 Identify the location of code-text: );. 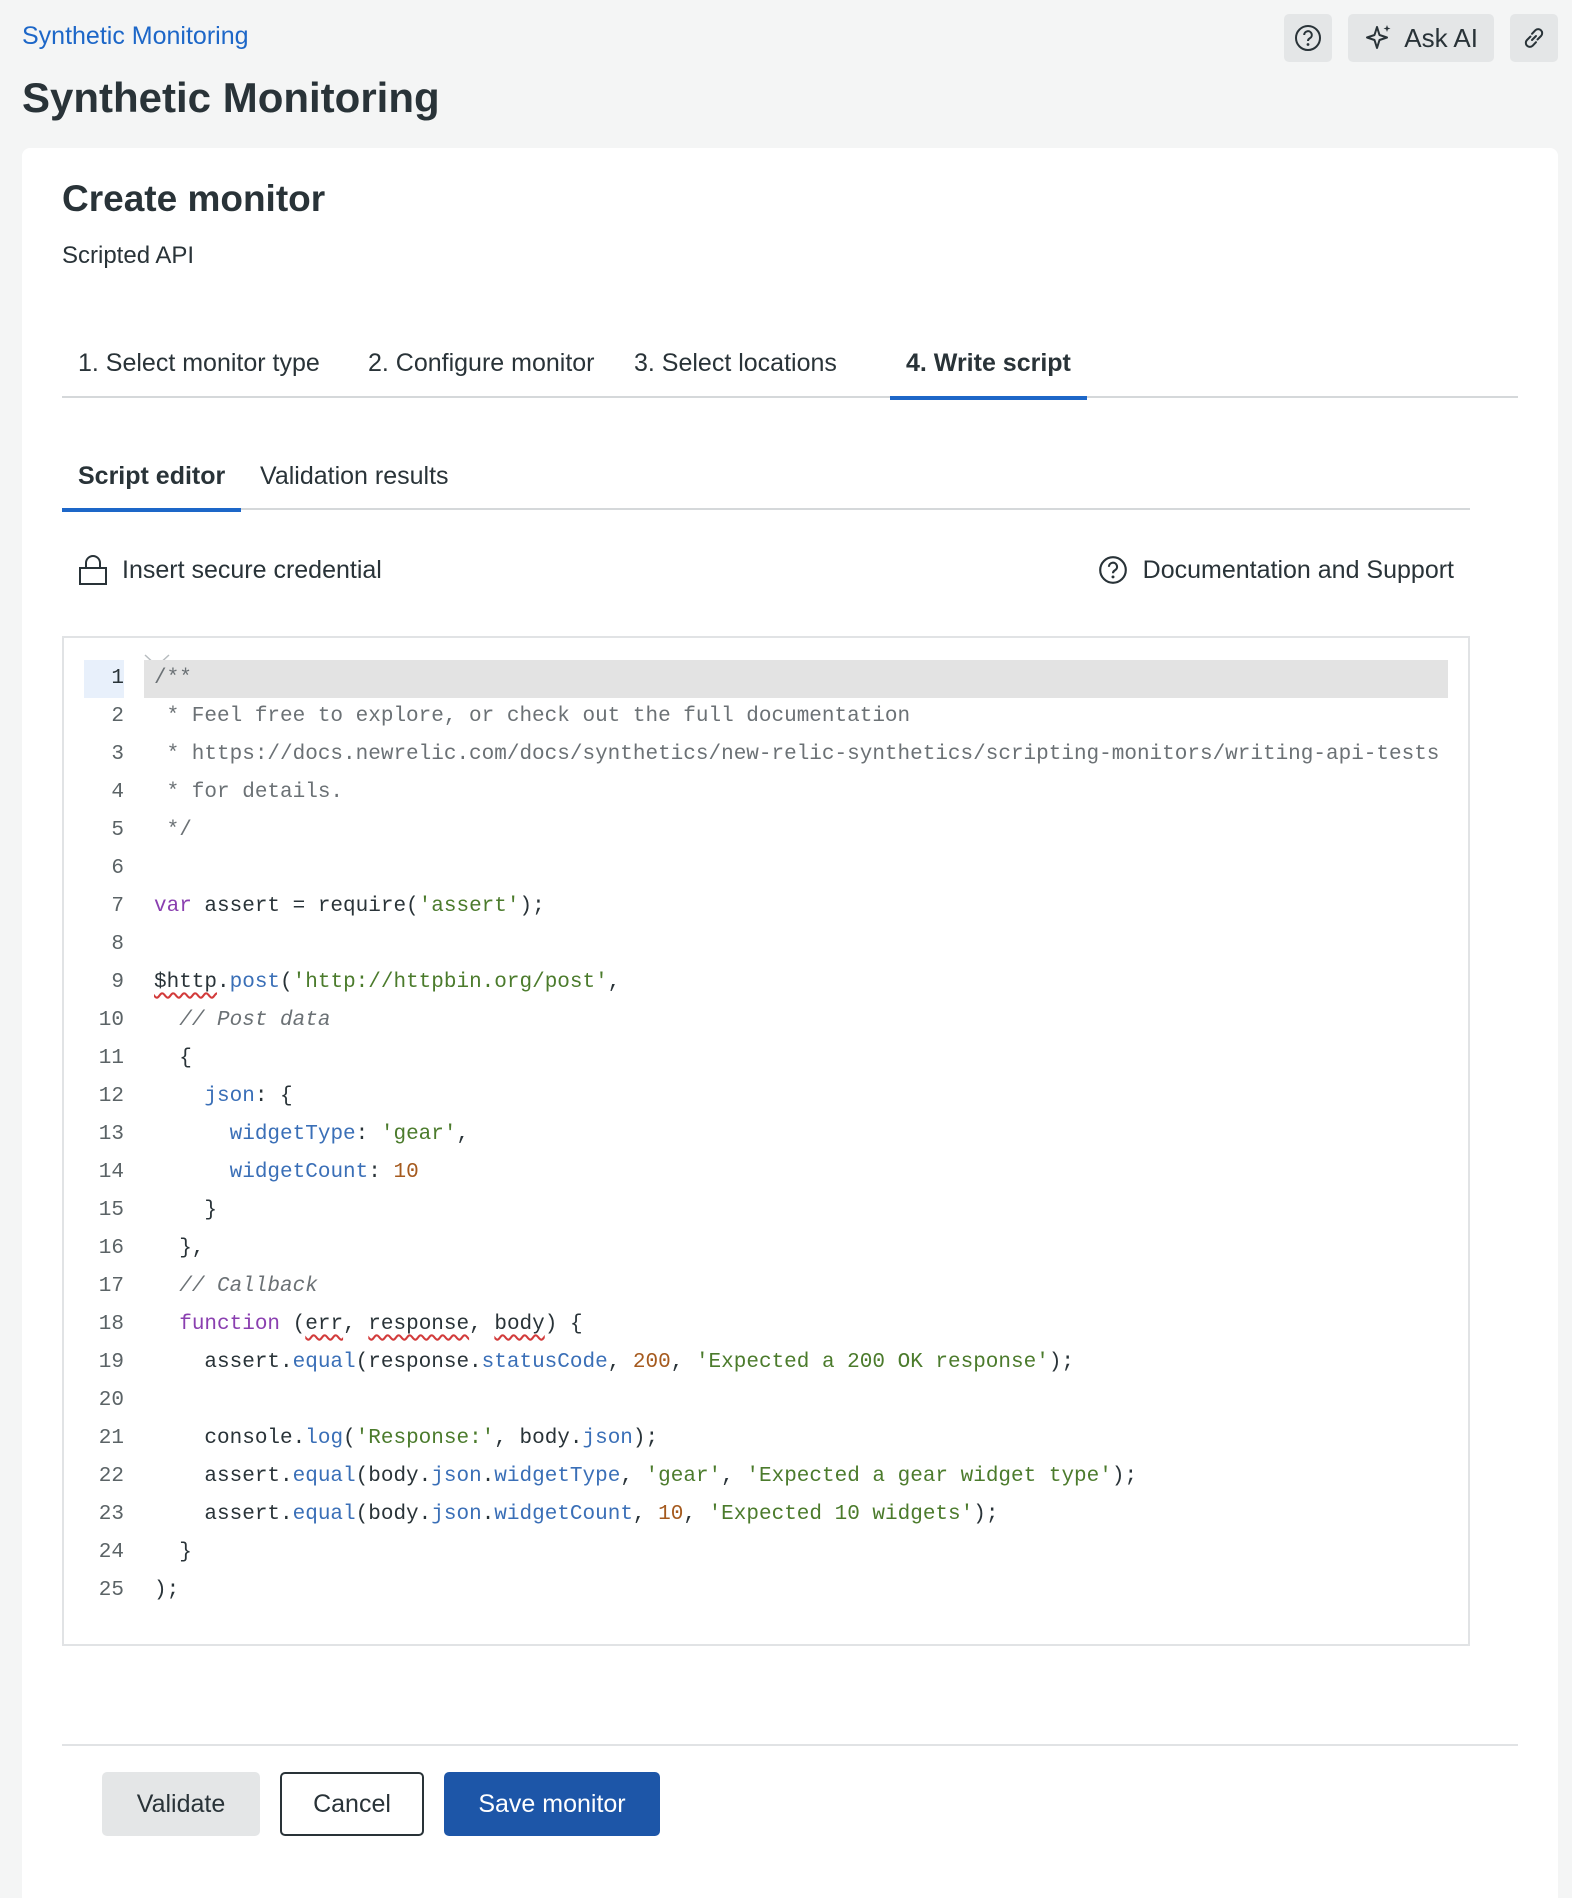
(796, 1591).